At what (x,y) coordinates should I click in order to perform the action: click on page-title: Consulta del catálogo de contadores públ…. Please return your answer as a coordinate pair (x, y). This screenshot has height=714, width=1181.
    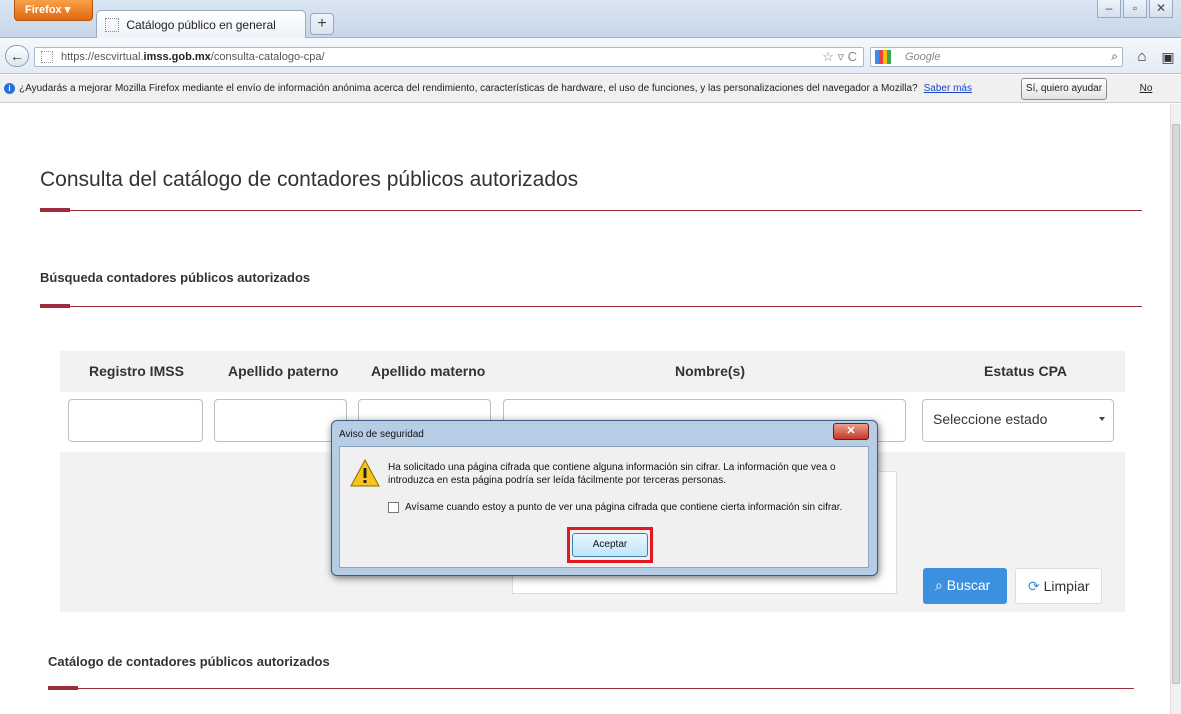
    Looking at the image, I should click on (309, 179).